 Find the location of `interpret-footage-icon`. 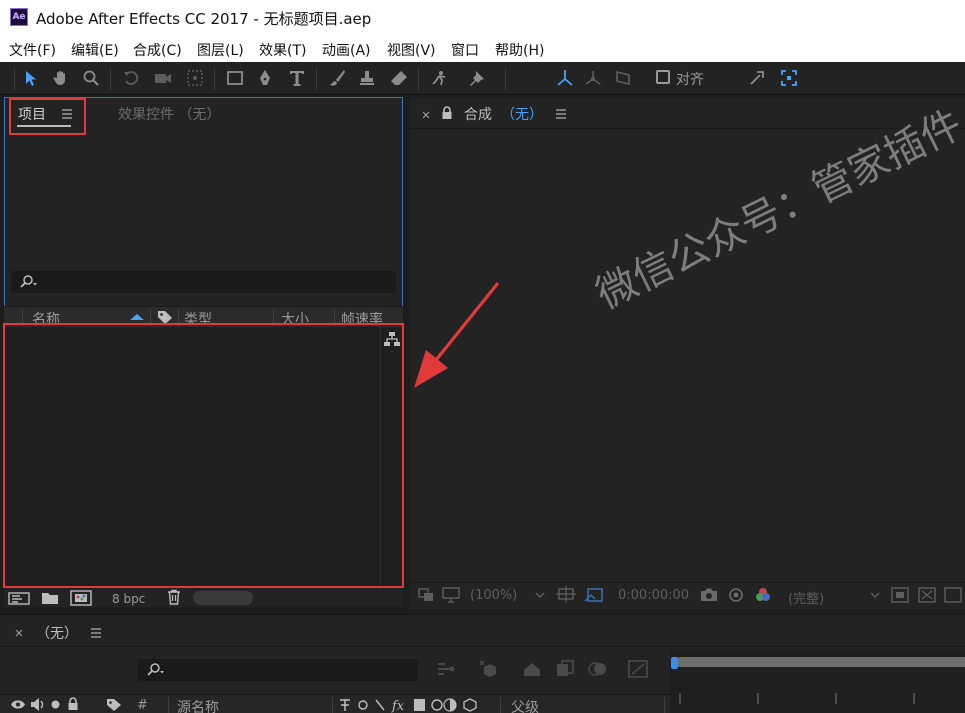

interpret-footage-icon is located at coordinates (19, 598).